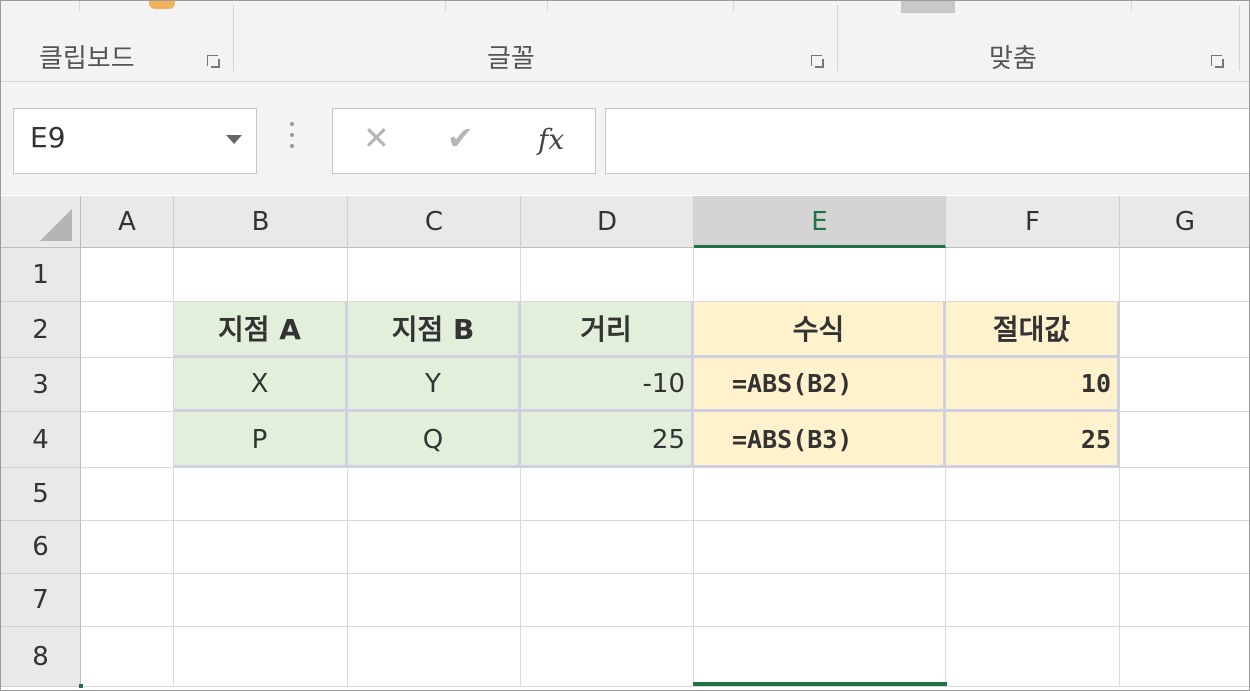 The image size is (1250, 691). What do you see at coordinates (434, 222) in the screenshot?
I see `column-header-c: C` at bounding box center [434, 222].